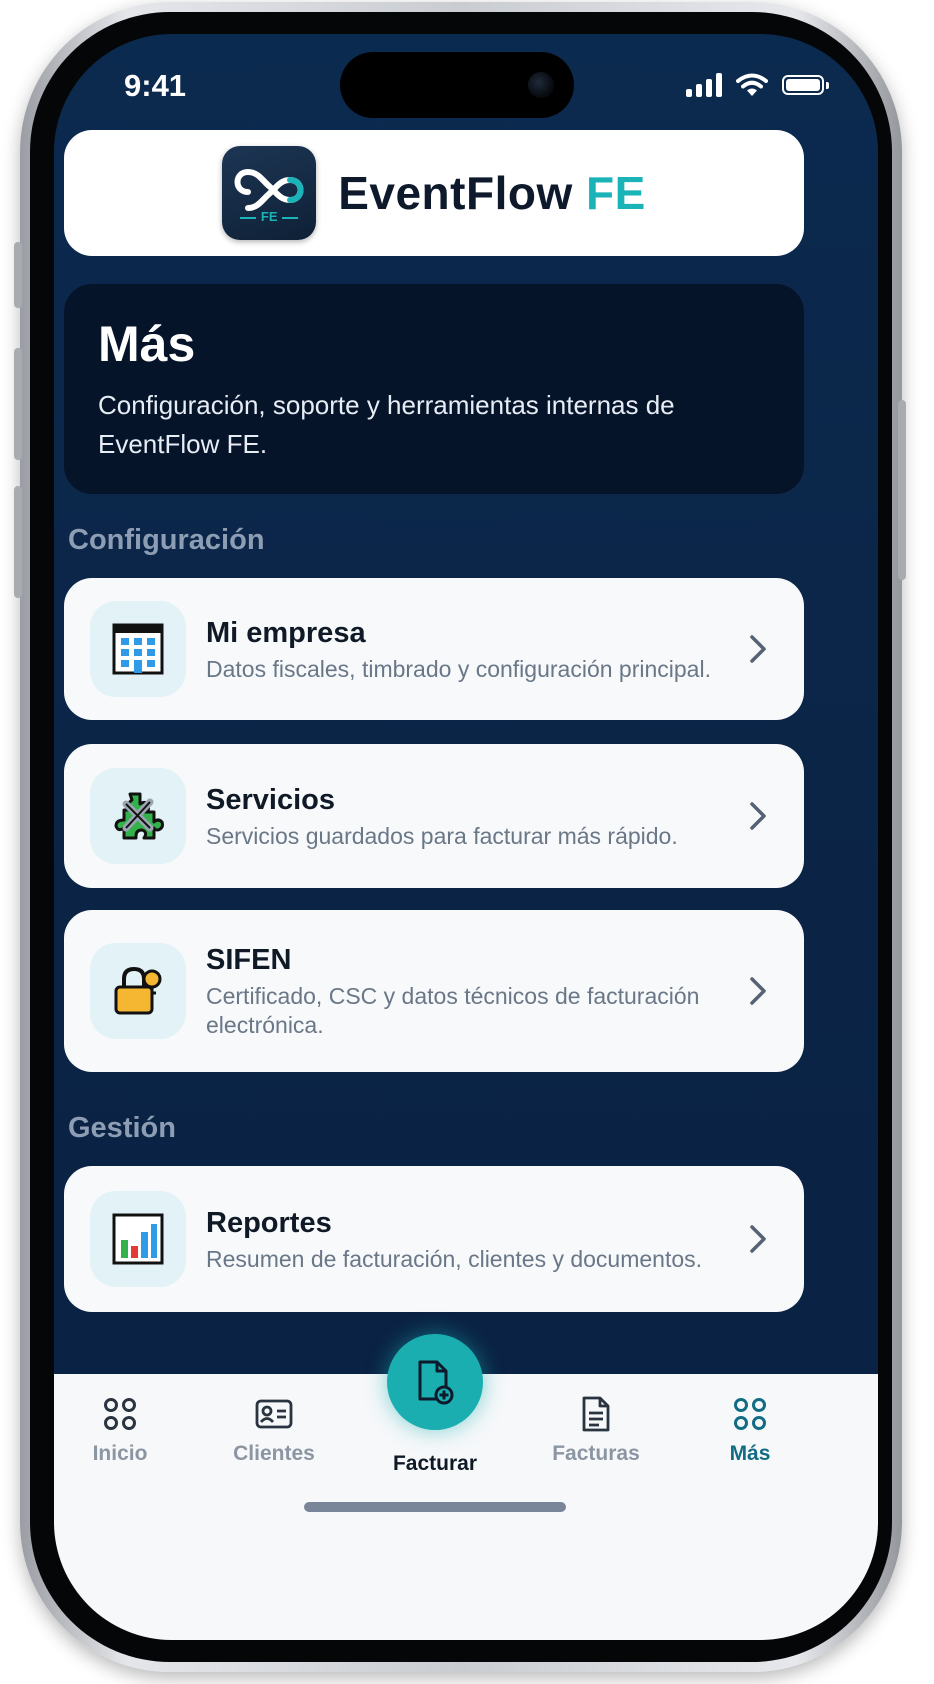  I want to click on infinity-logo-icon, so click(269, 193).